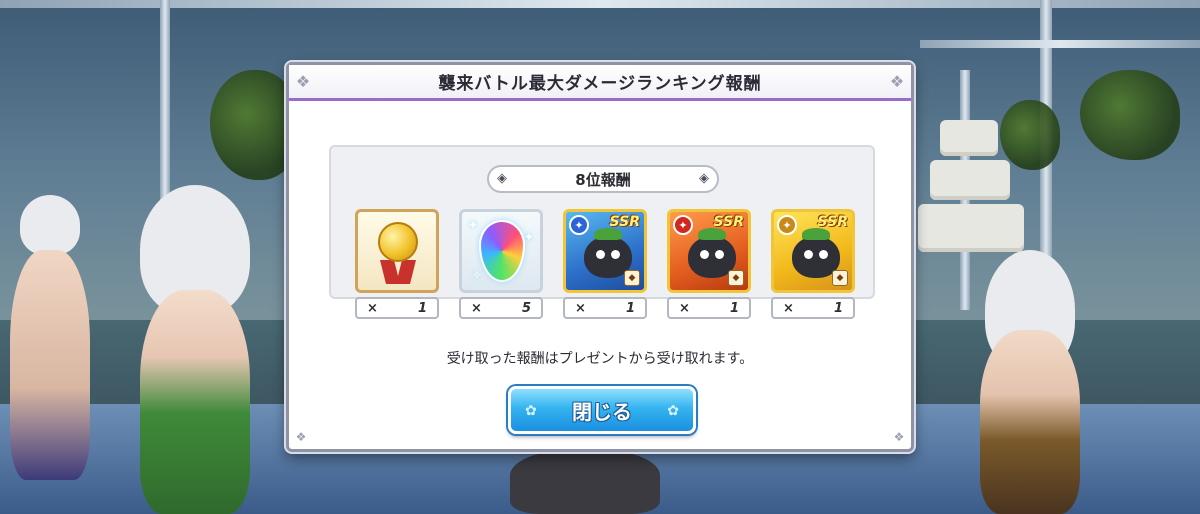 The image size is (1200, 514). I want to click on gem-shape, so click(502, 251).